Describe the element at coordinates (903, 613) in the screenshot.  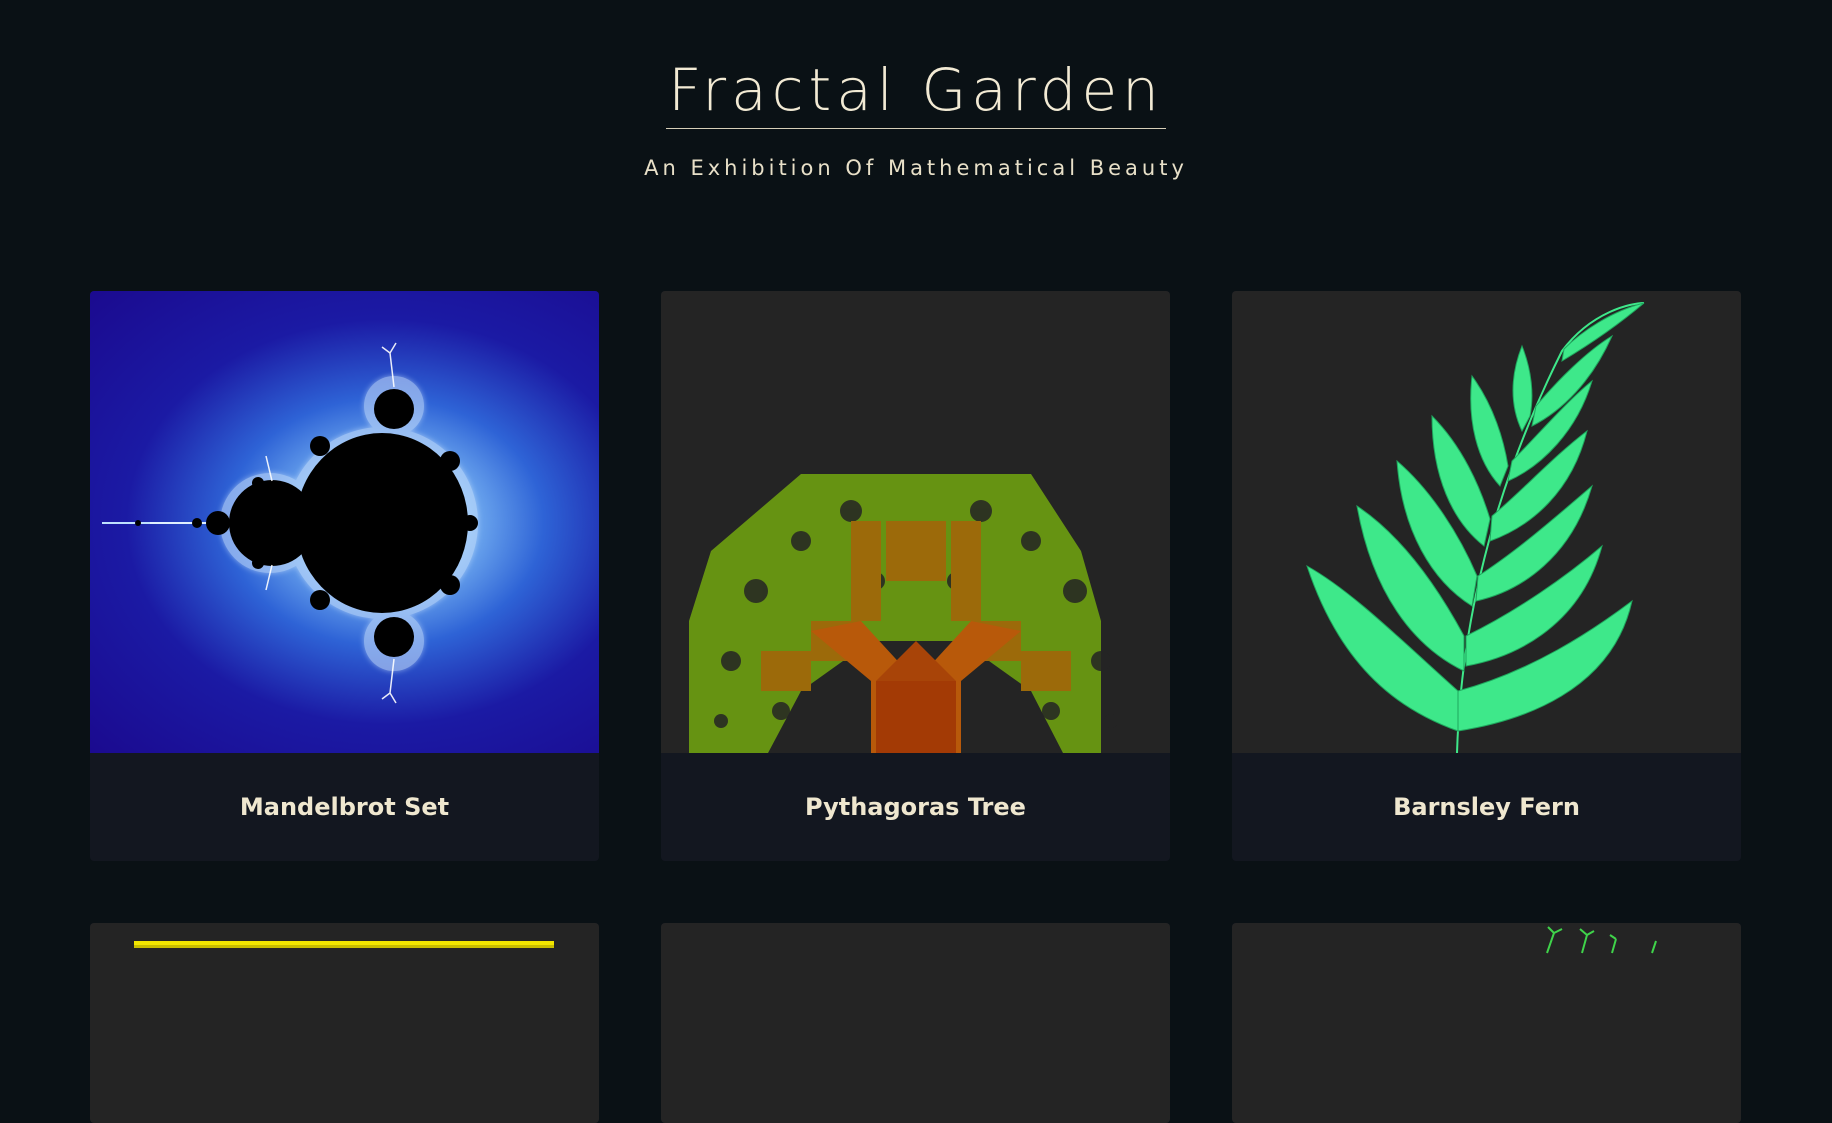
I see `pythagoras-tree-svg` at that location.